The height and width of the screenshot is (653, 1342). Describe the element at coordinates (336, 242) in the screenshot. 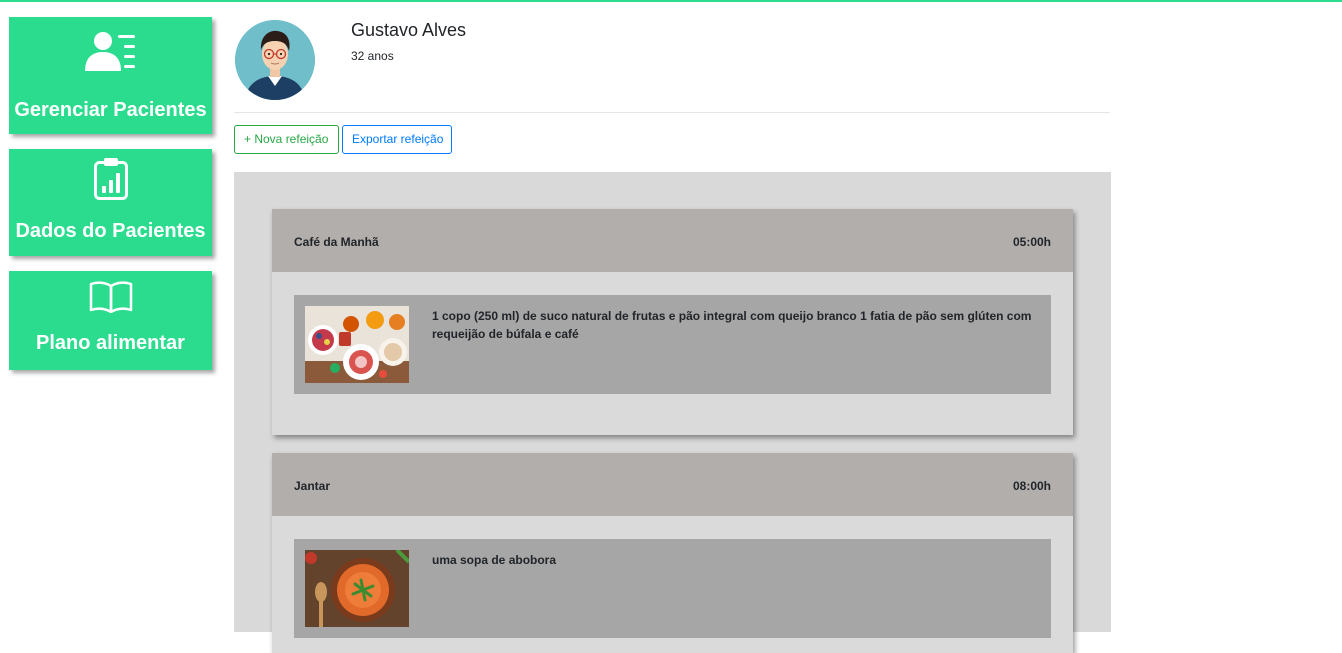

I see `meal-title: Café da Manhã` at that location.